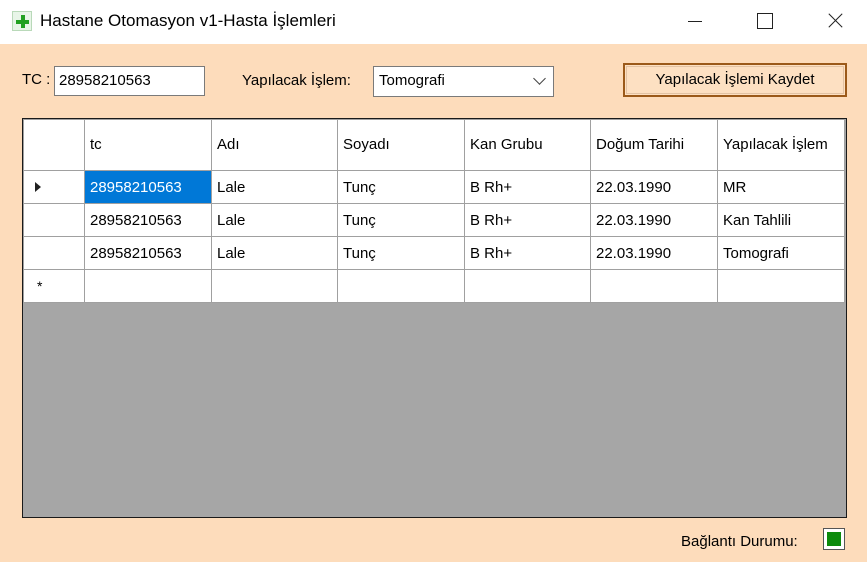 This screenshot has width=867, height=562. Describe the element at coordinates (764, 22) in the screenshot. I see `maximize-icon` at that location.